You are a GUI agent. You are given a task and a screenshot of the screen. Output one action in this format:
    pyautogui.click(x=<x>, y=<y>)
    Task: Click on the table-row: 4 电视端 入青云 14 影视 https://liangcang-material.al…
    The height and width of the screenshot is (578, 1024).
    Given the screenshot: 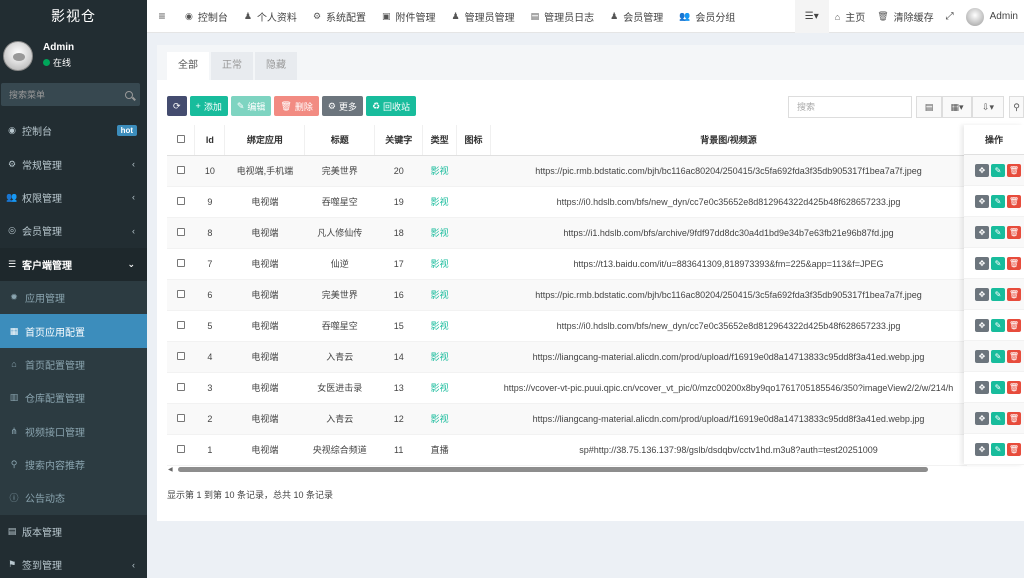 What is the action you would take?
    pyautogui.click(x=567, y=357)
    